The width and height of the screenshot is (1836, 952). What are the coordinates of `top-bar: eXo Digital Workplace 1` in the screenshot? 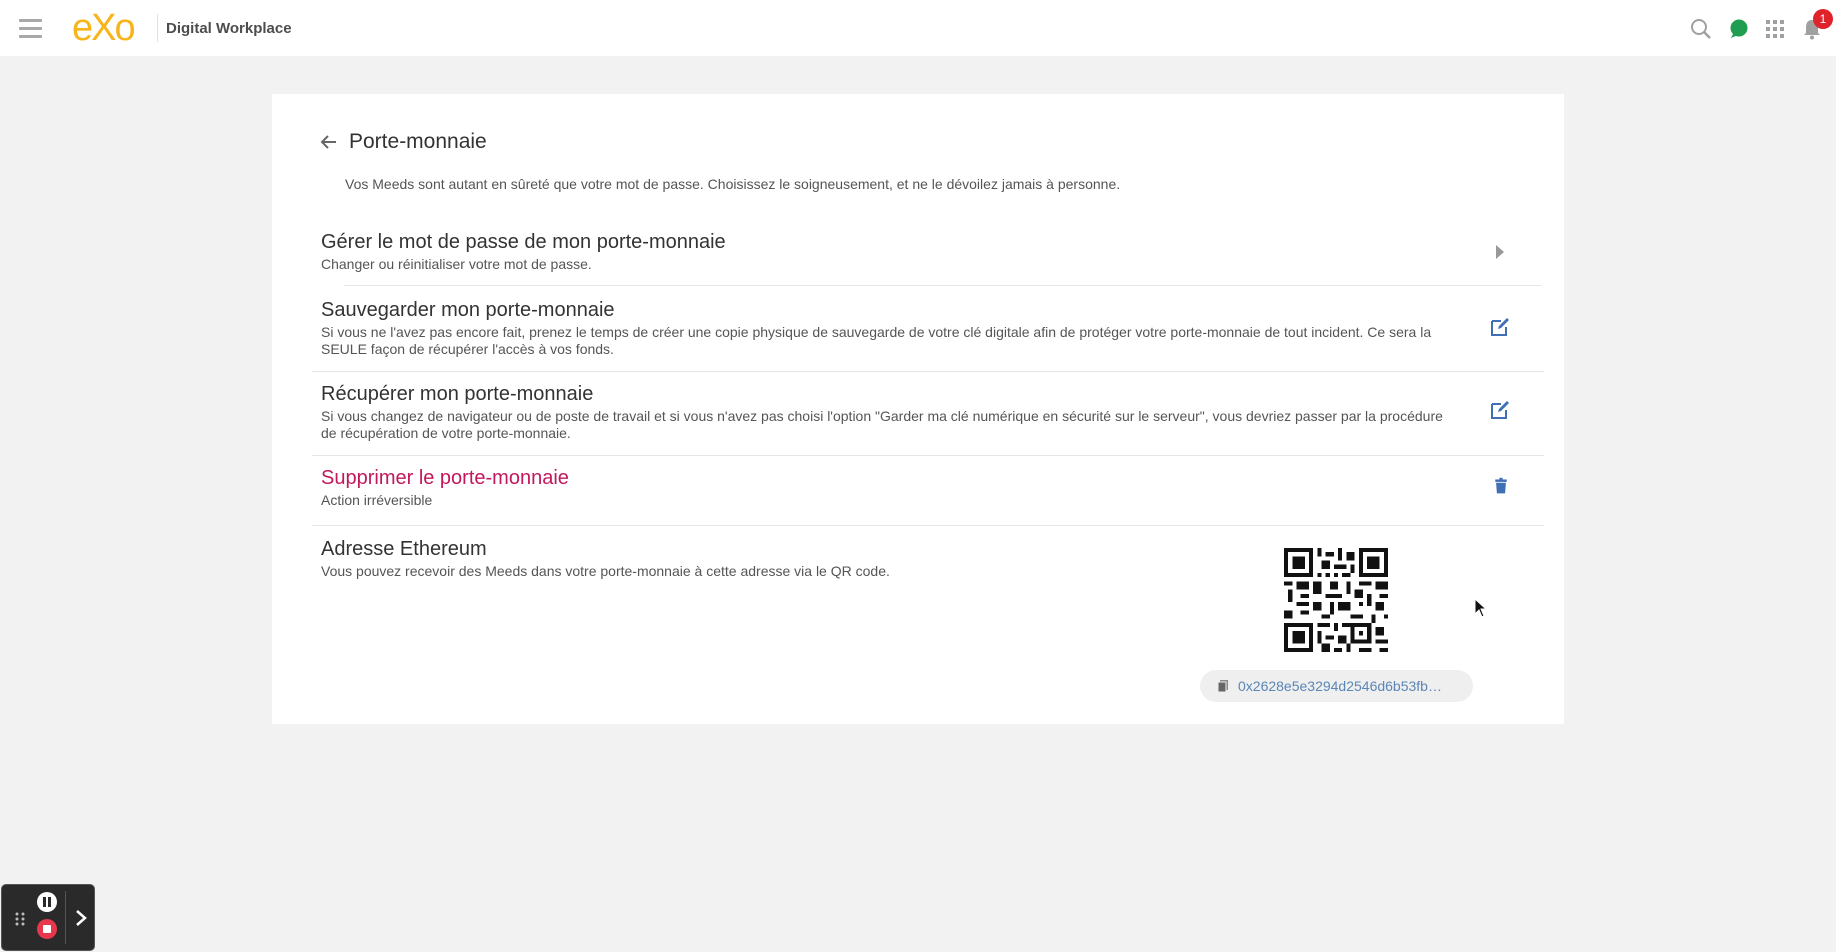 It's located at (918, 28).